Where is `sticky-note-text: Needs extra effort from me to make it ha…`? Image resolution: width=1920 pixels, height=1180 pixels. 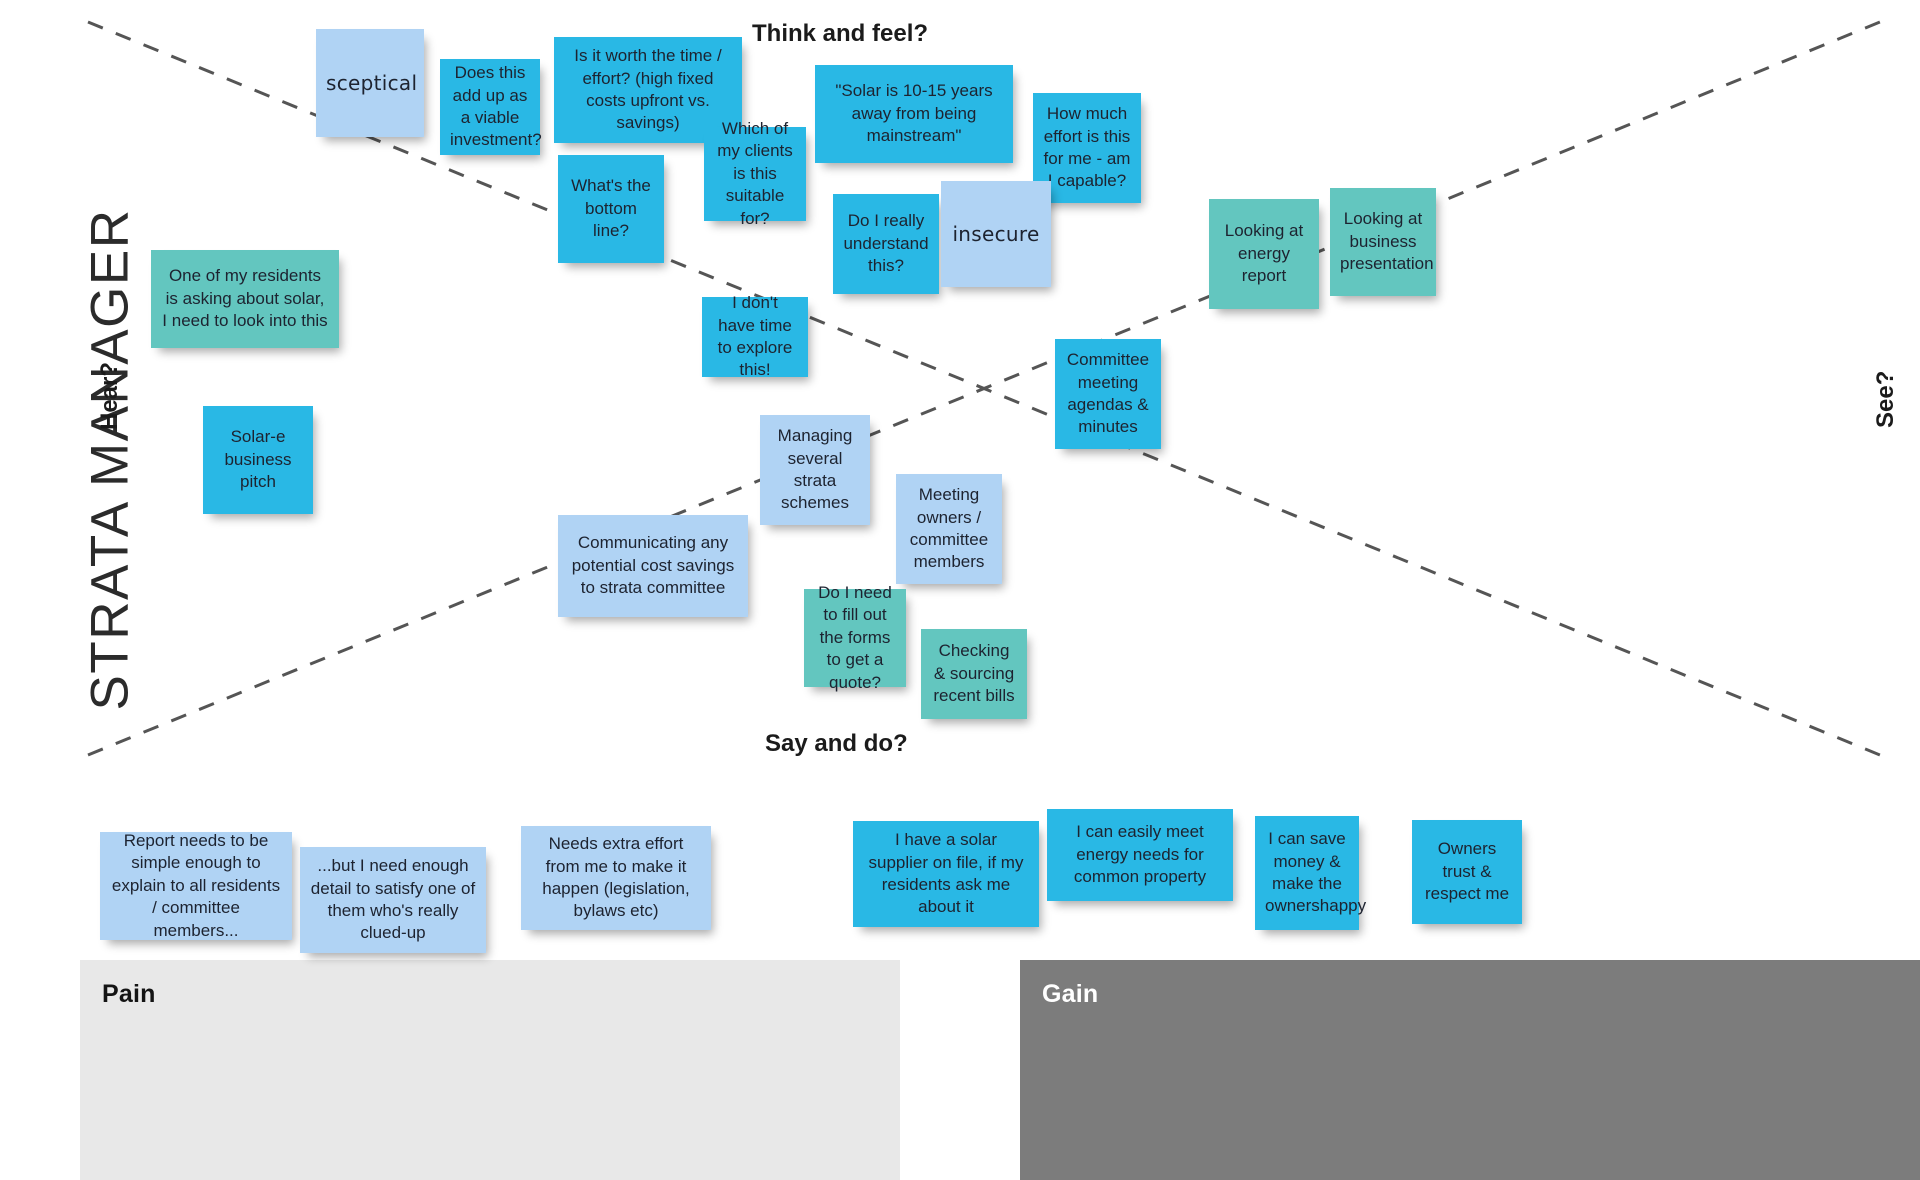
sticky-note-text: Needs extra effort from me to make it ha… is located at coordinates (616, 877).